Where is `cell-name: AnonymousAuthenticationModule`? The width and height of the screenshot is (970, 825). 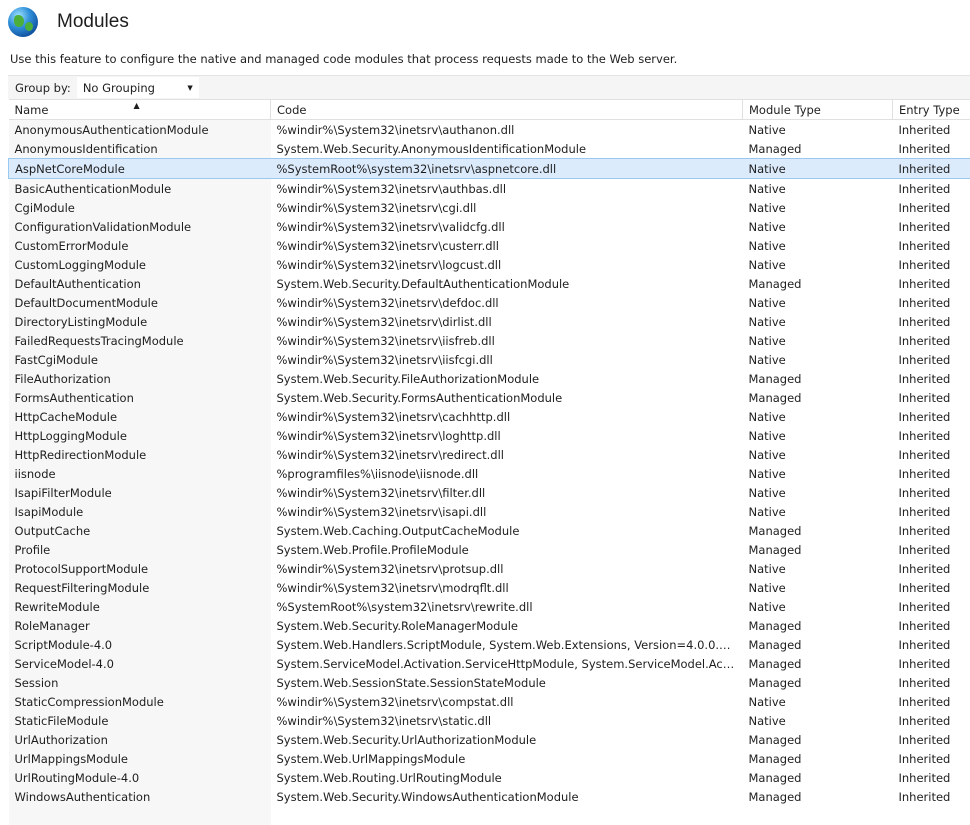
cell-name: AnonymousAuthenticationModule is located at coordinates (140, 130).